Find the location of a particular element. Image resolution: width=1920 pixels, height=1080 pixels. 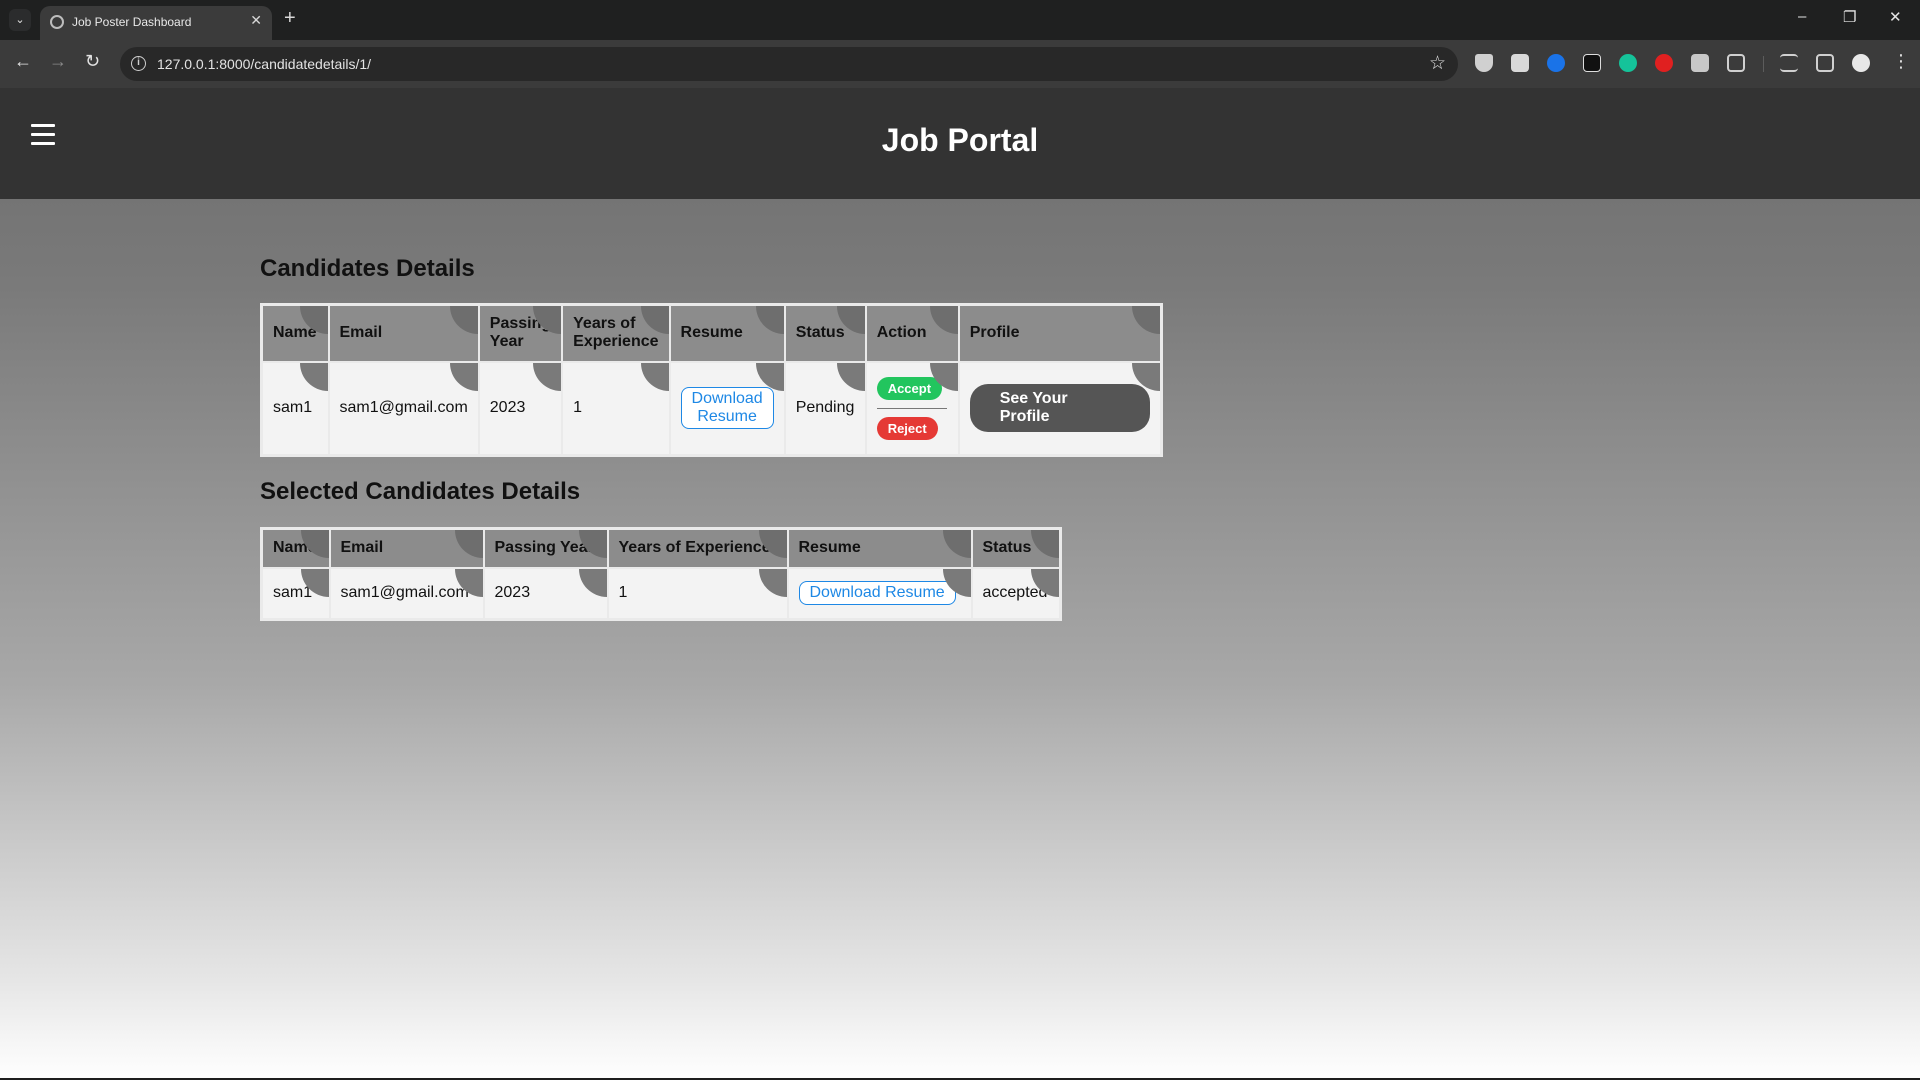

browser-tab: Job Poster Dashboard ✕ is located at coordinates (156, 23).